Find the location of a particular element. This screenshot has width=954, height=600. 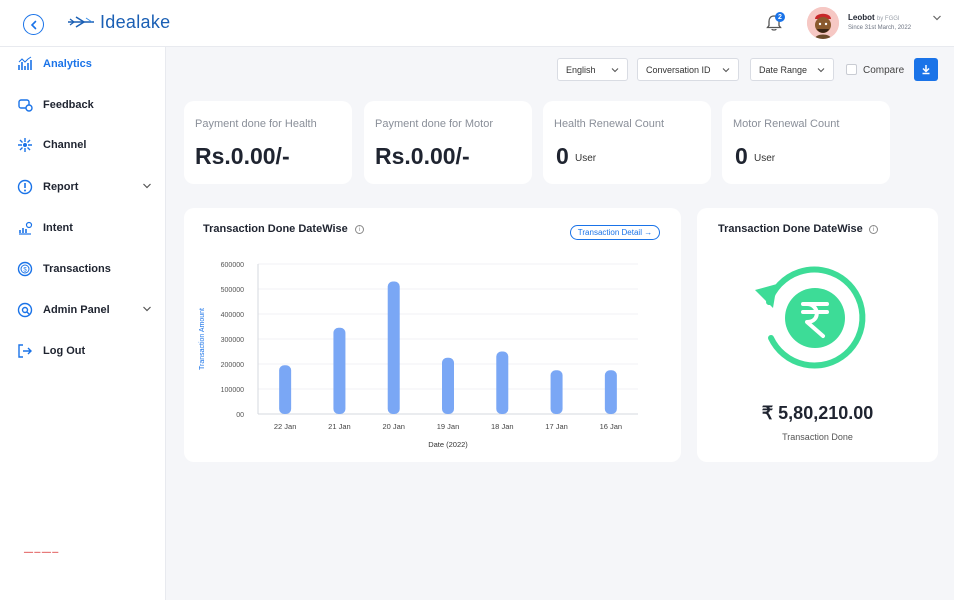

summary-card-title: Transaction Done DateWise is located at coordinates (790, 229).